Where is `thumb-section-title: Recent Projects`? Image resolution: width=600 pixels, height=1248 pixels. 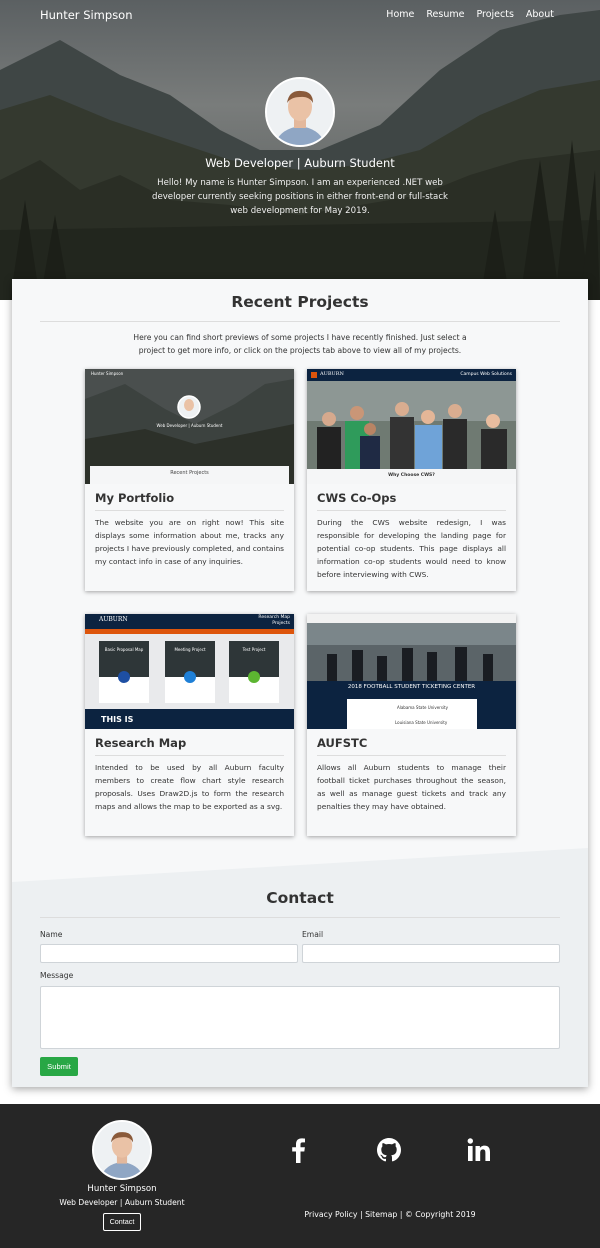
thumb-section-title: Recent Projects is located at coordinates (189, 473).